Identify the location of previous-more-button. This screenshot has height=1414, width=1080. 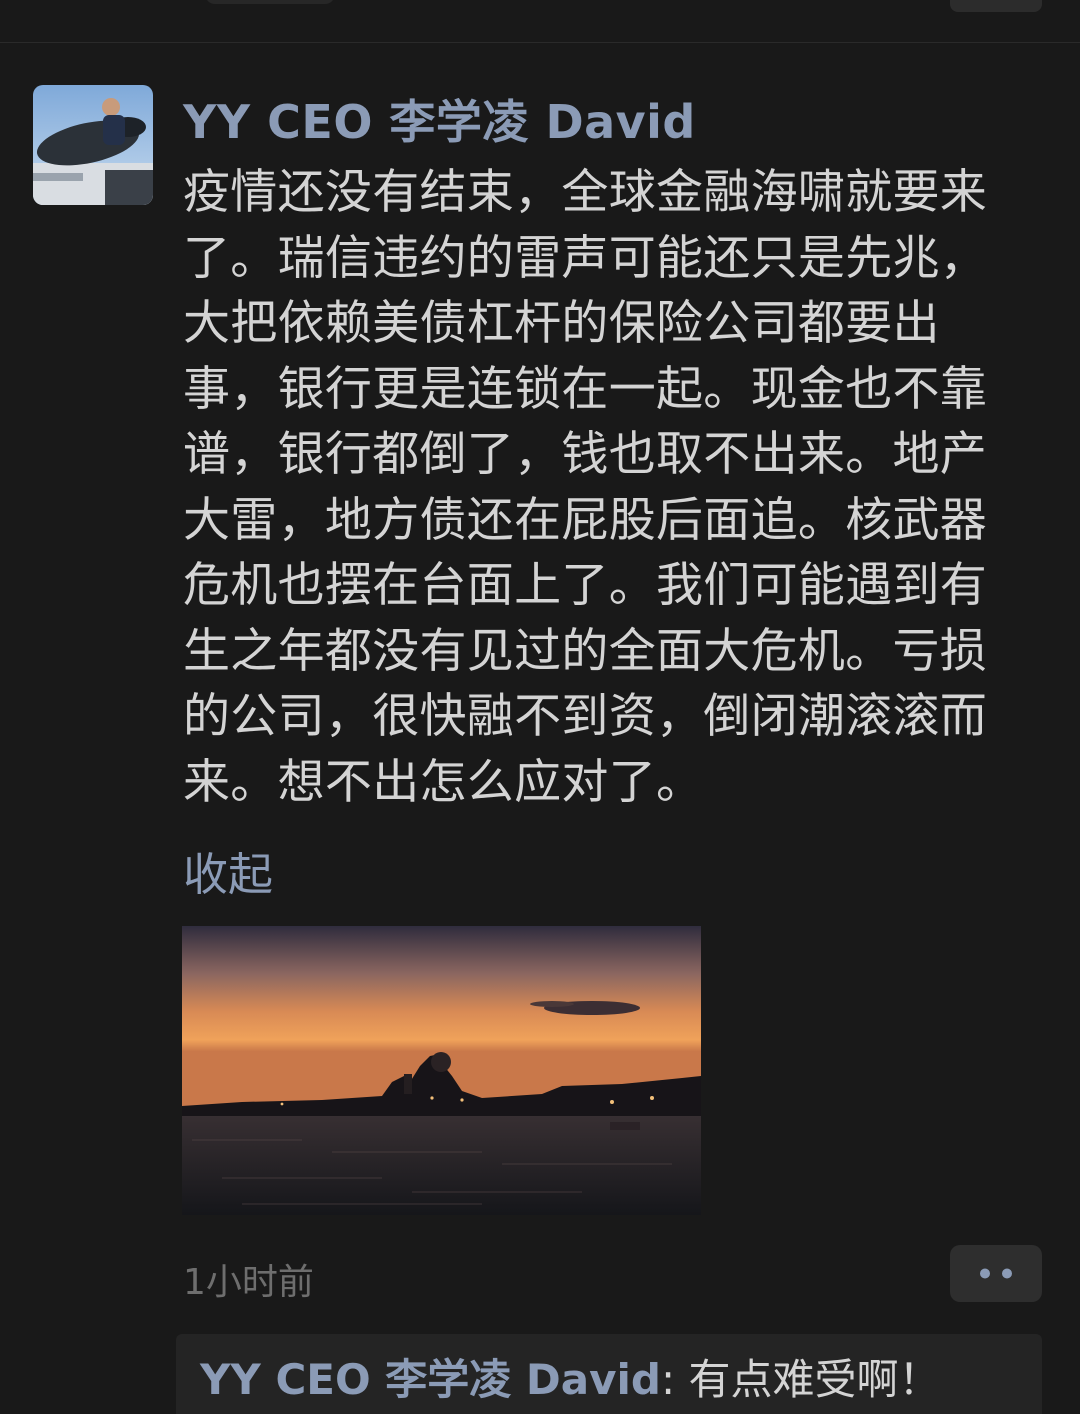
(996, 6).